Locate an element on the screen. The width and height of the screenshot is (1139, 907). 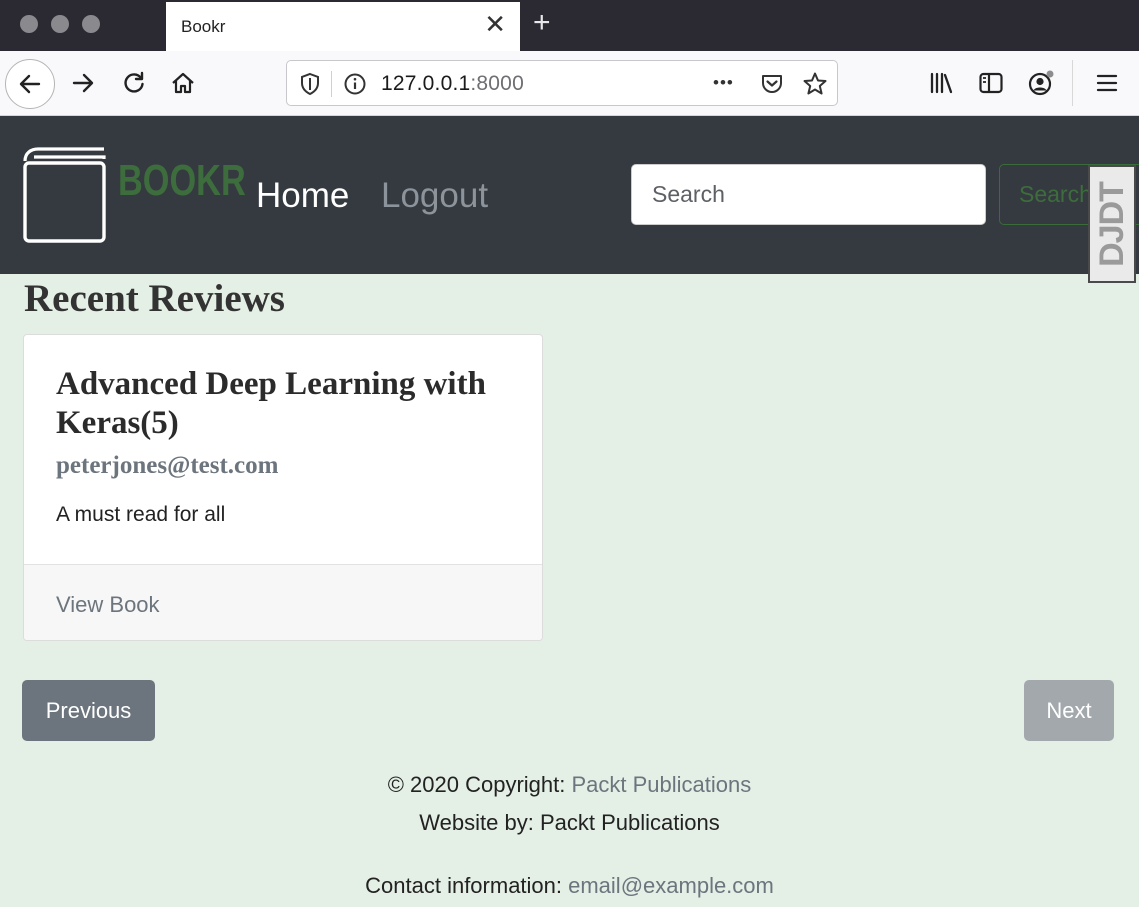
library-button is located at coordinates (941, 83).